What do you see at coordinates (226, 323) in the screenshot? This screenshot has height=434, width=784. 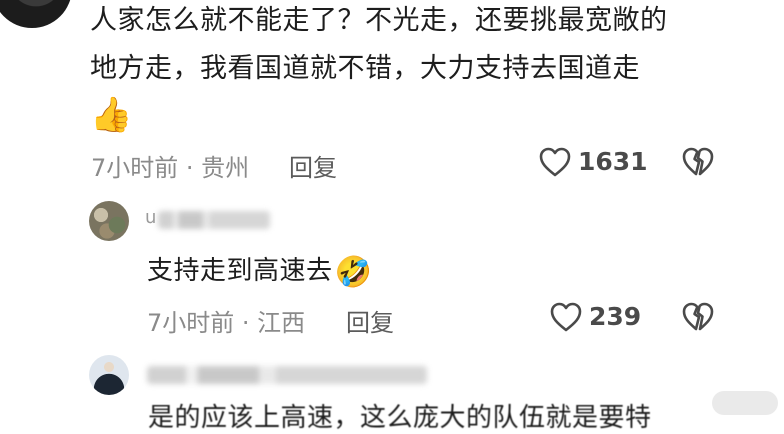 I see `reply-time-location: 7小时前 · 江西` at bounding box center [226, 323].